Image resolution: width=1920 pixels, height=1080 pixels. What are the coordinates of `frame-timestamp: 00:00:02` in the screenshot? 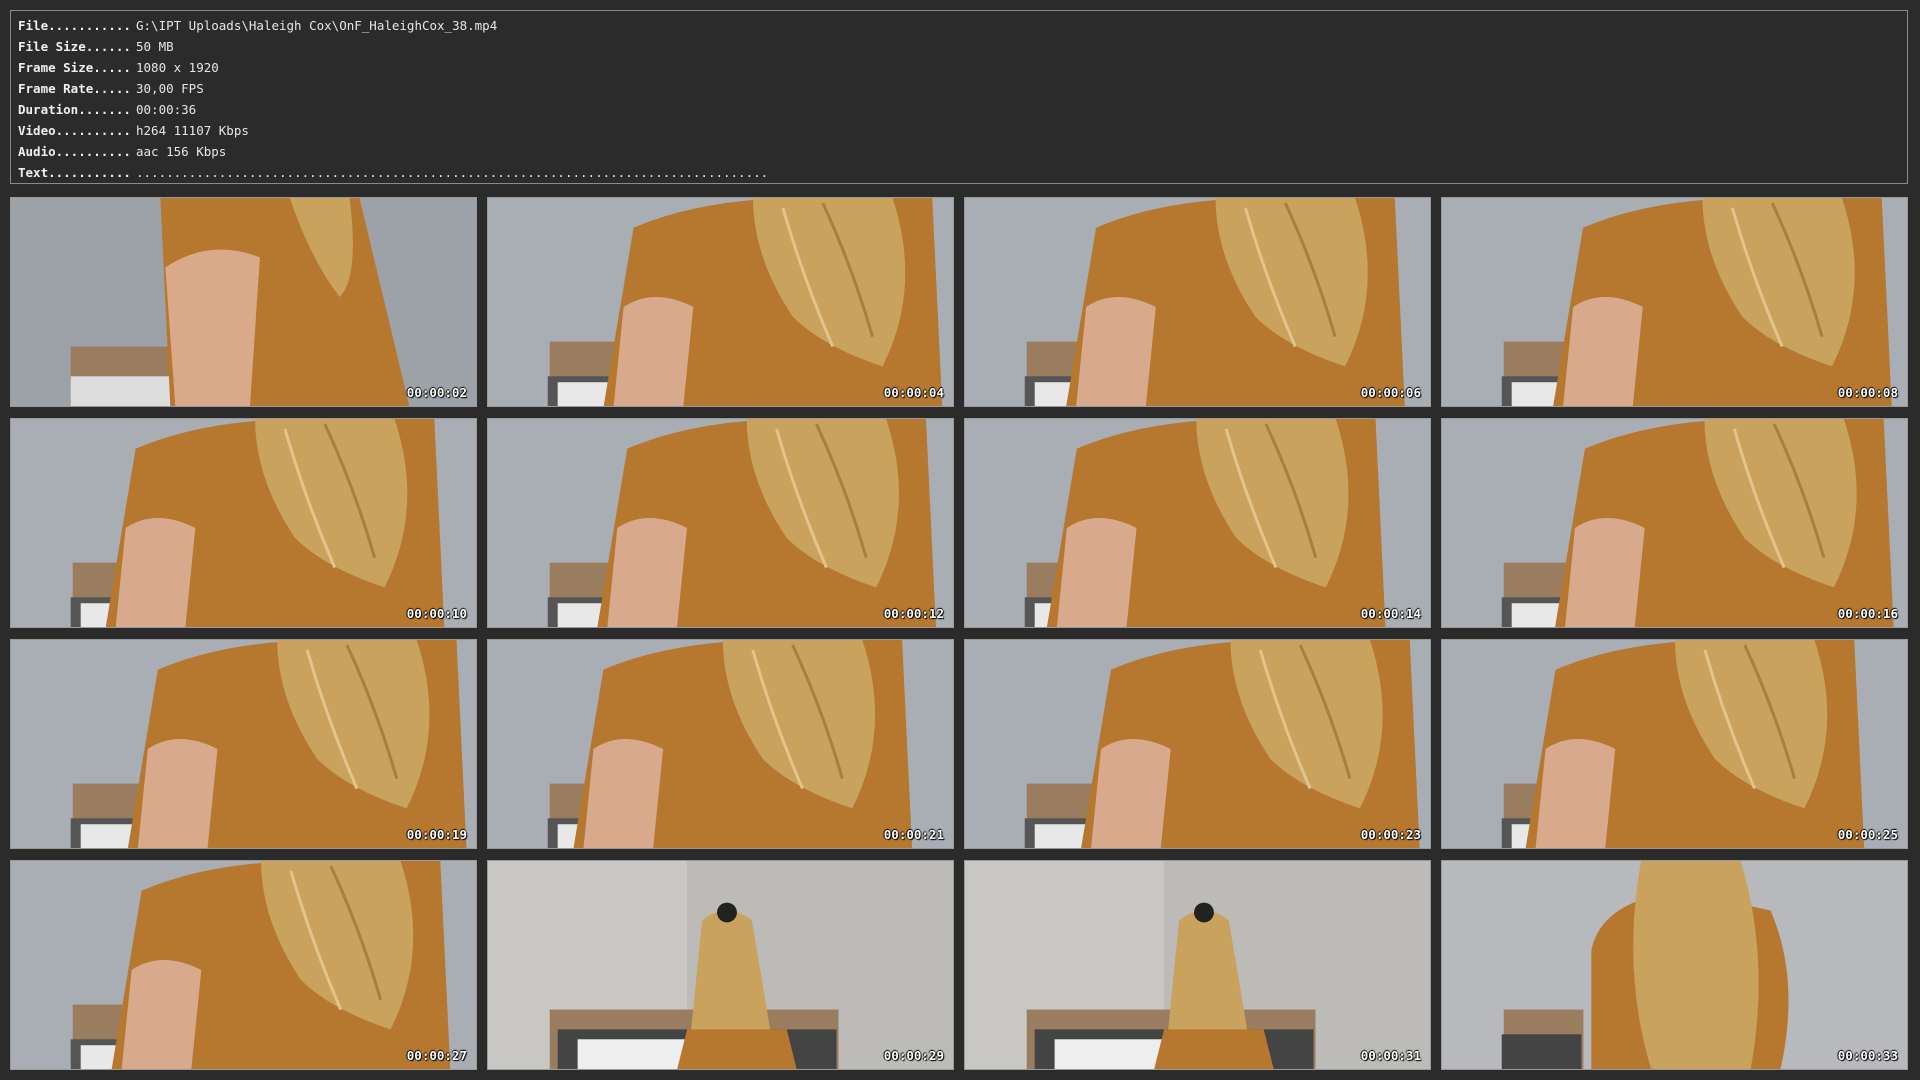 It's located at (436, 392).